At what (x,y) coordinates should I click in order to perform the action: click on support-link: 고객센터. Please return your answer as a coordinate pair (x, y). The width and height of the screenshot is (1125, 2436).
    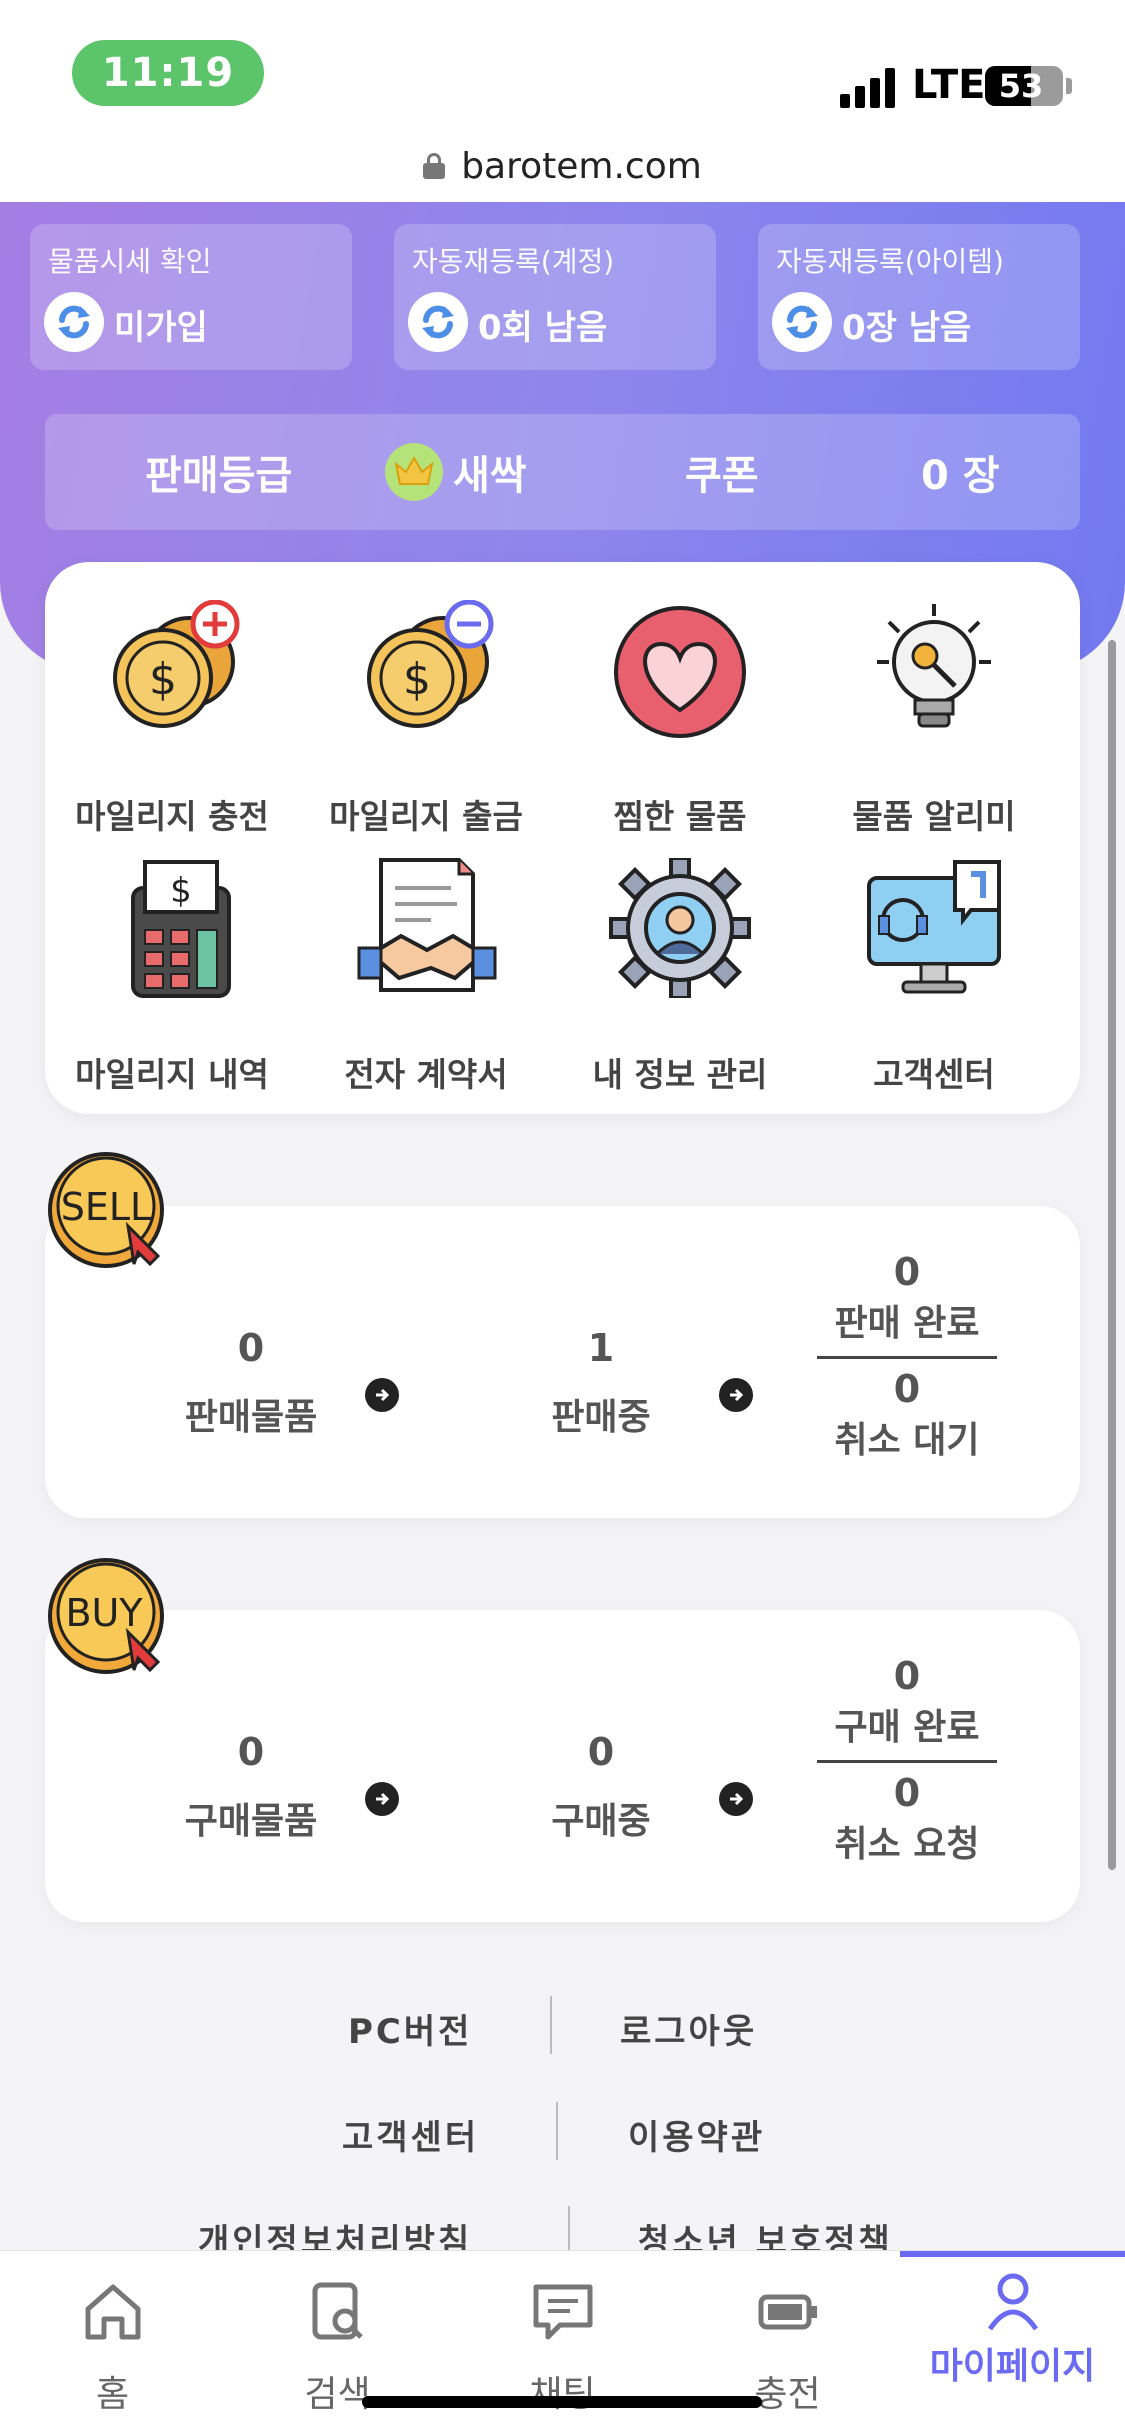
    Looking at the image, I should click on (410, 2134).